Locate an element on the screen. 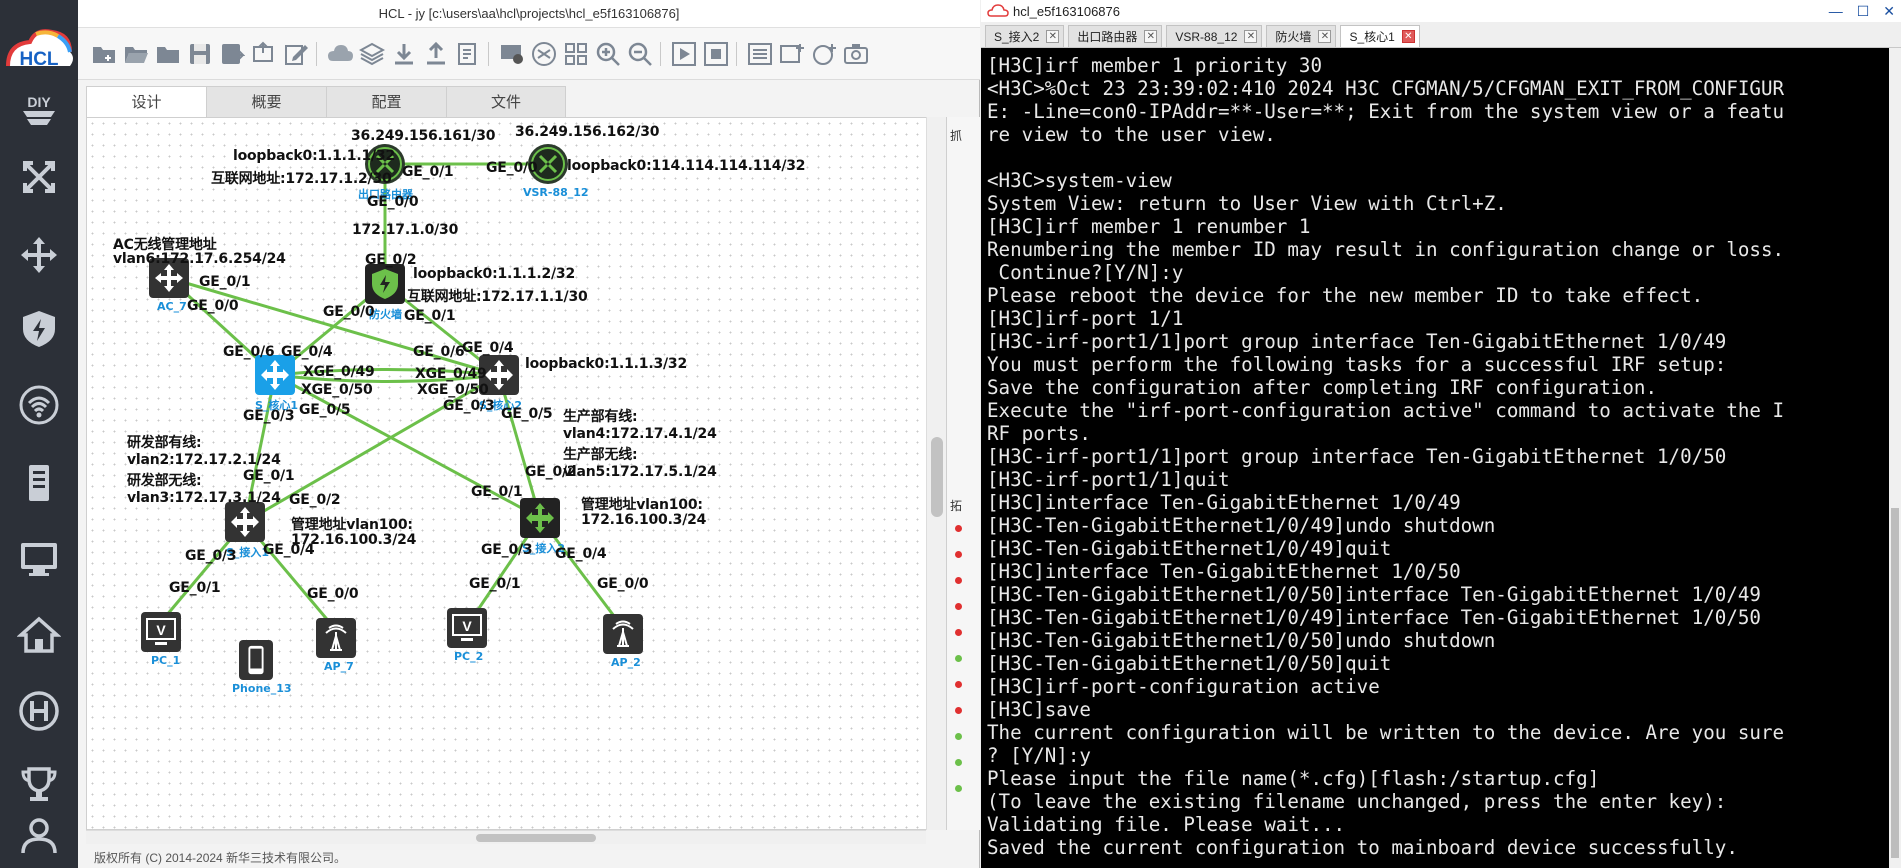  terminal-scrollbar is located at coordinates (1895, 458).